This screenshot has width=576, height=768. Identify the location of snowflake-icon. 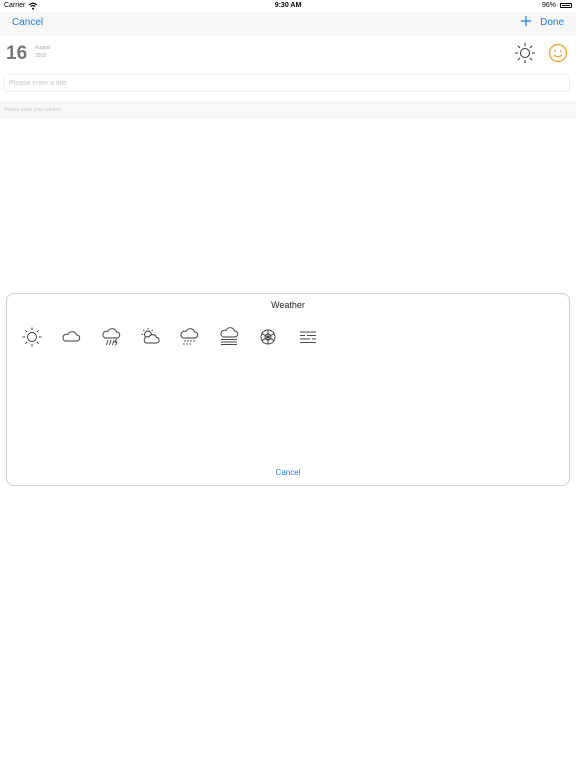
(268, 337).